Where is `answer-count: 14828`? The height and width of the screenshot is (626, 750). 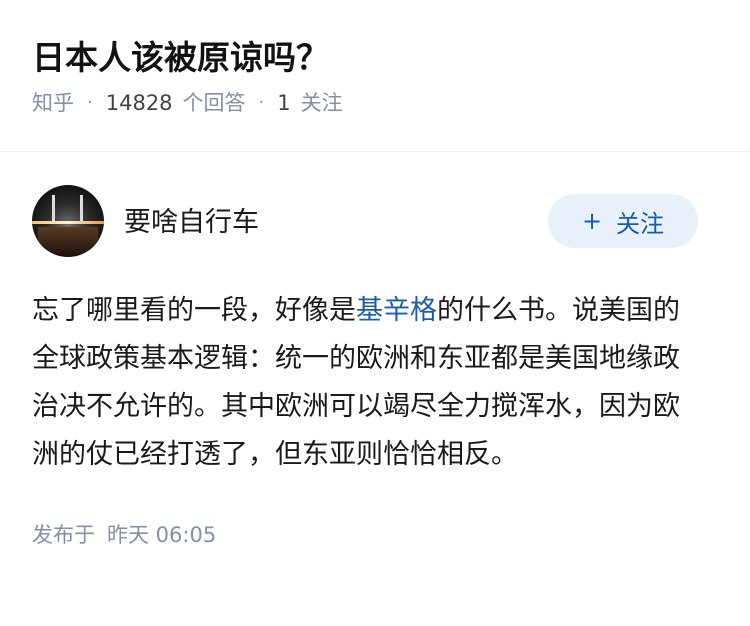 answer-count: 14828 is located at coordinates (139, 103).